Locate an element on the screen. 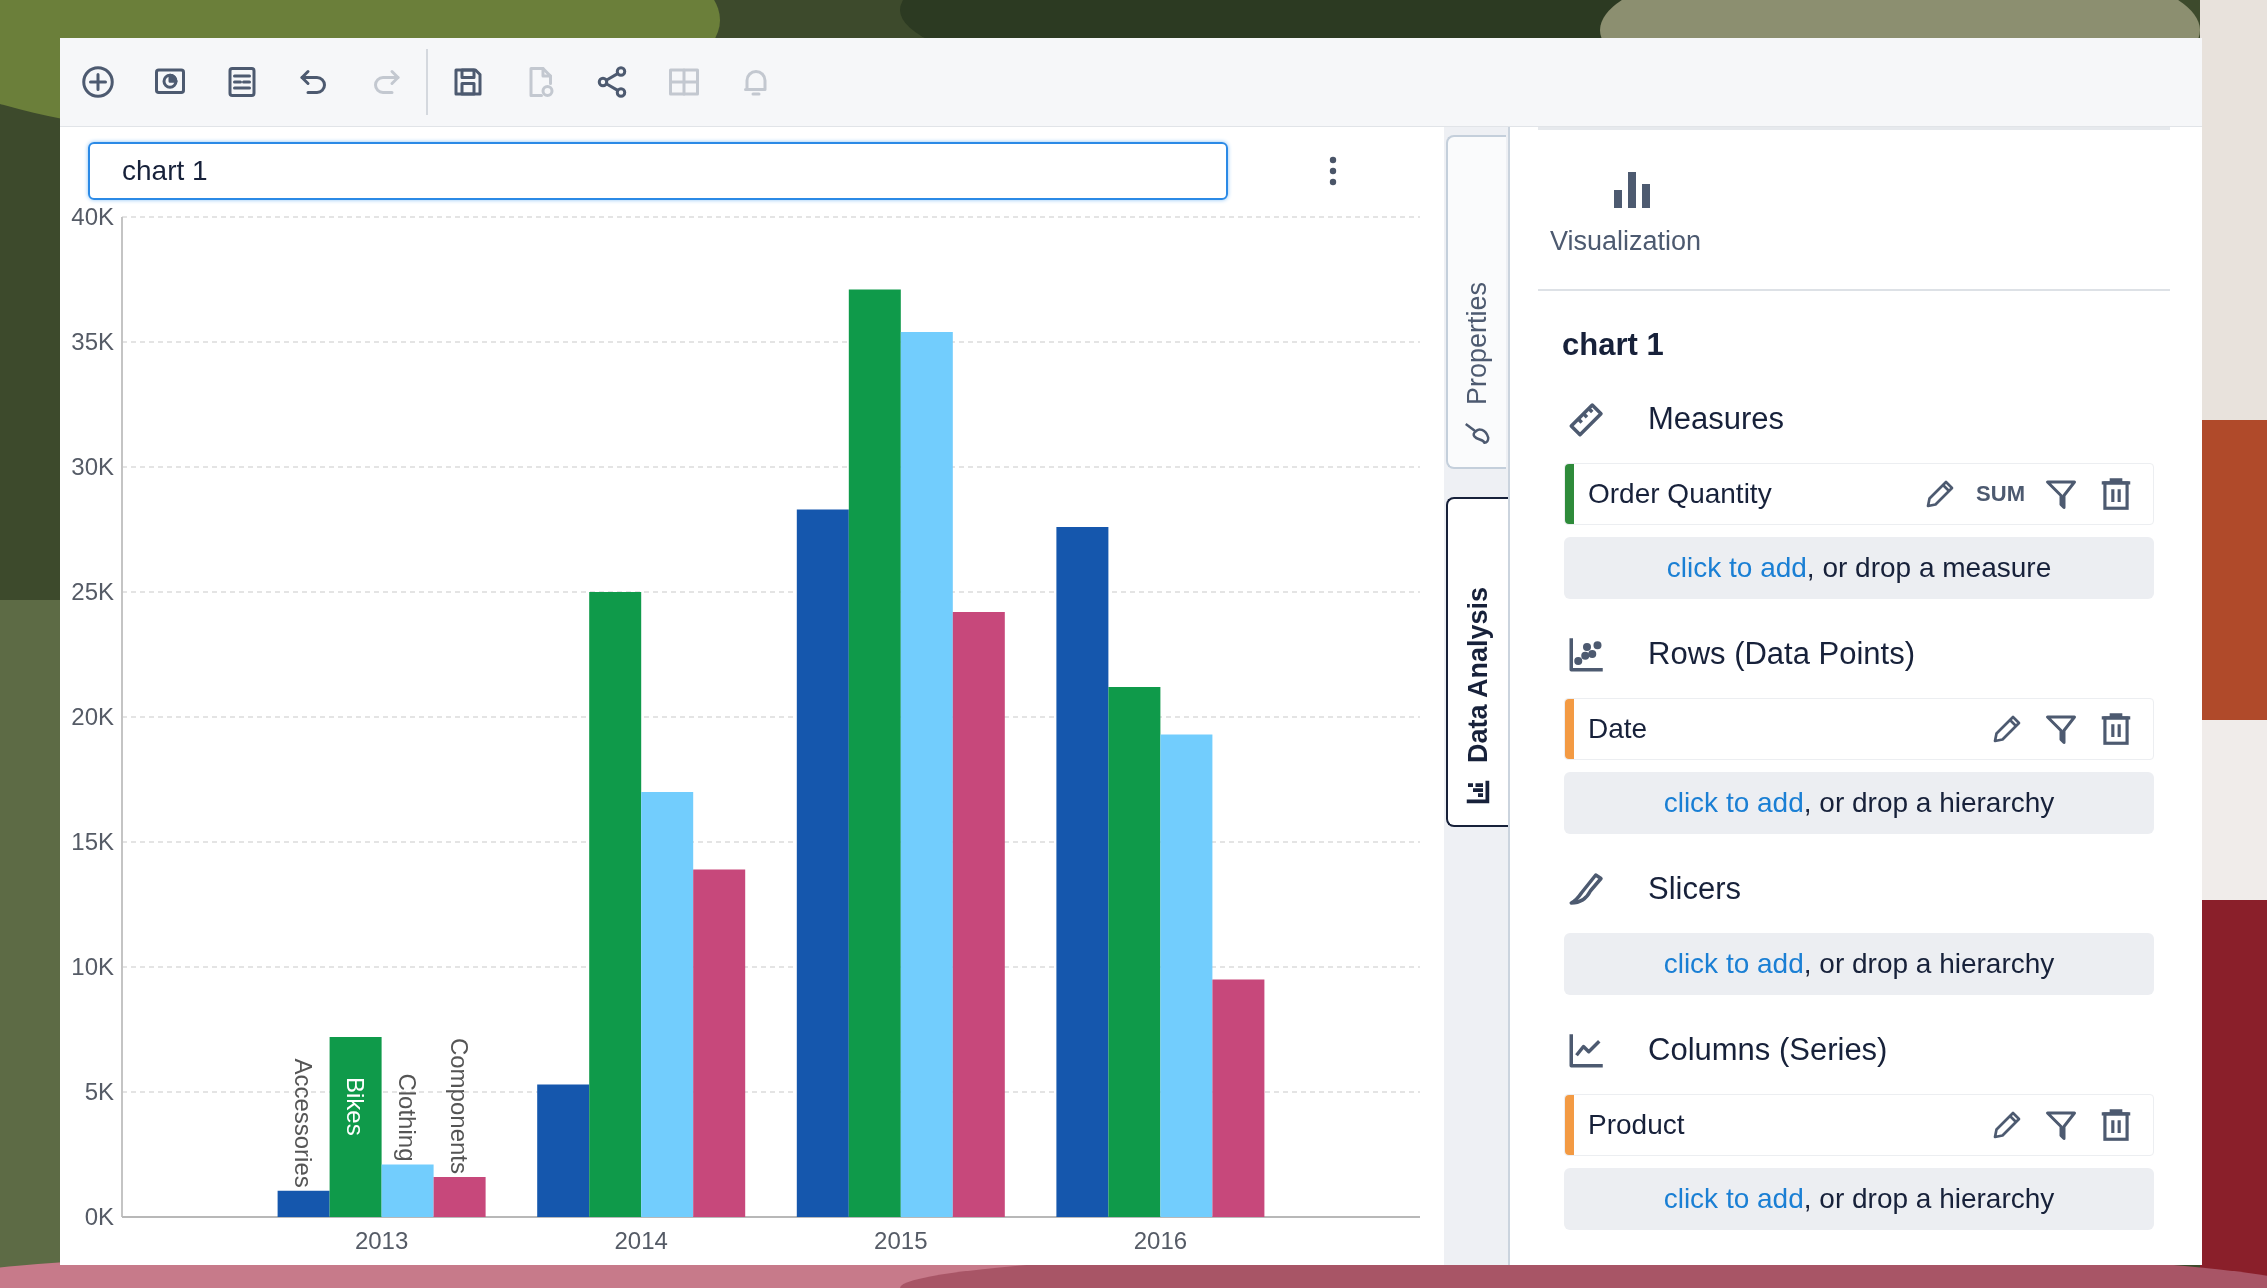 The height and width of the screenshot is (1288, 2267). y-tick-label: 5K is located at coordinates (99, 1091).